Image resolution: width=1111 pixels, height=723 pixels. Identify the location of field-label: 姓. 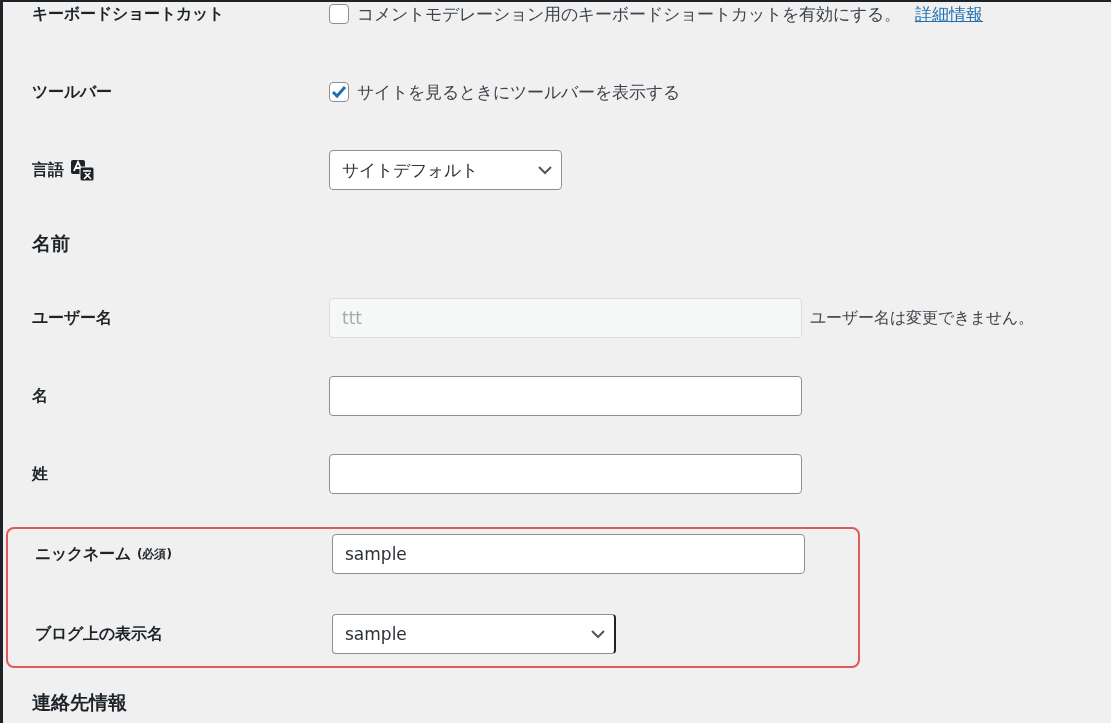
(40, 474).